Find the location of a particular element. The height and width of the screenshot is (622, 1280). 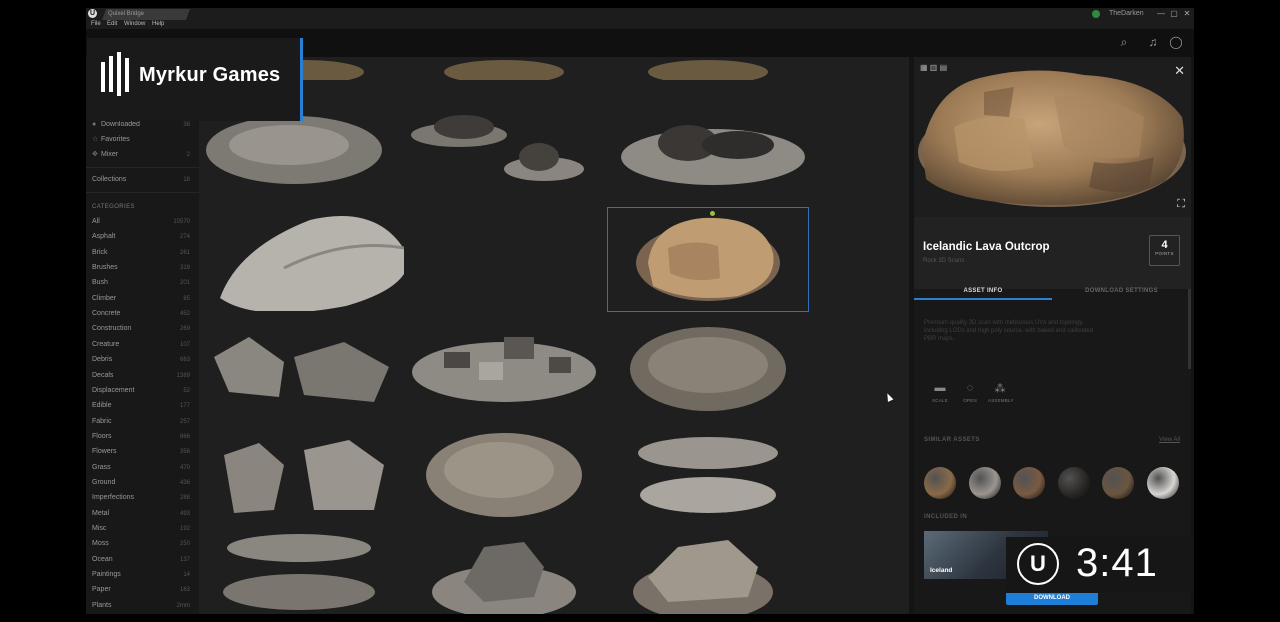

asset-tile-selected is located at coordinates (708, 259).